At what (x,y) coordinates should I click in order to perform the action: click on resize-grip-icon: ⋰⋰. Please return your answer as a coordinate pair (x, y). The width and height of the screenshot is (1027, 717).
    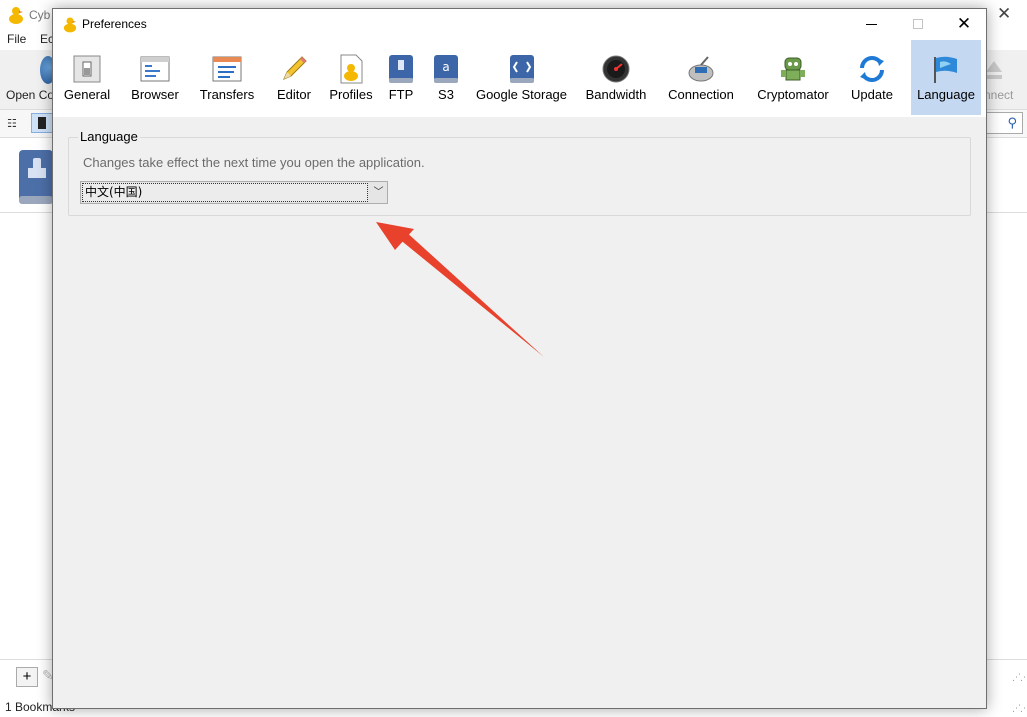
    Looking at the image, I should click on (1019, 677).